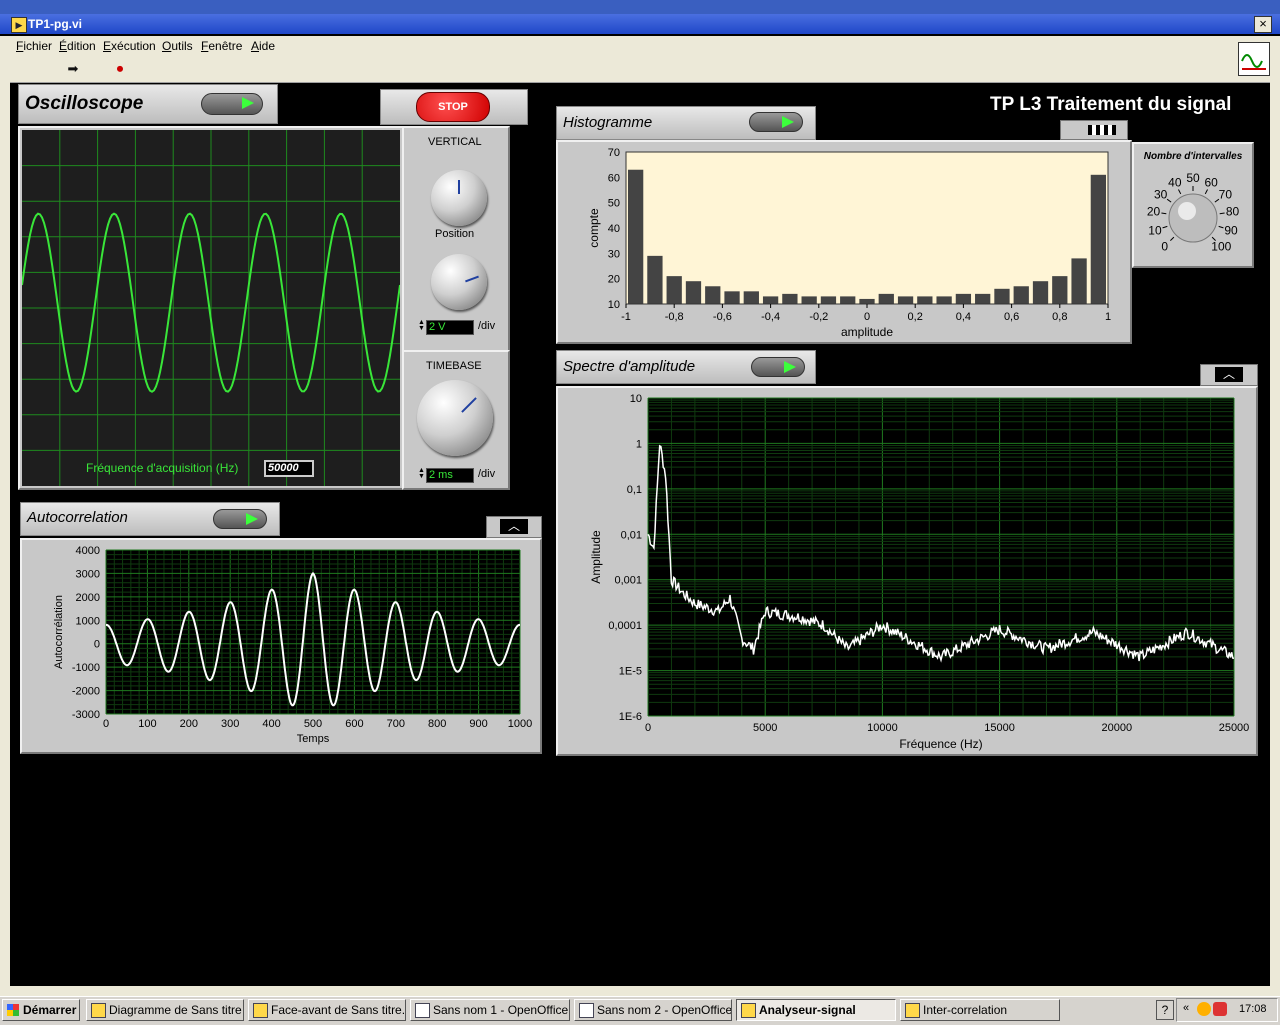 The image size is (1280, 1025). What do you see at coordinates (221, 46) in the screenshot?
I see `menu-fenetre: Fenêtre` at bounding box center [221, 46].